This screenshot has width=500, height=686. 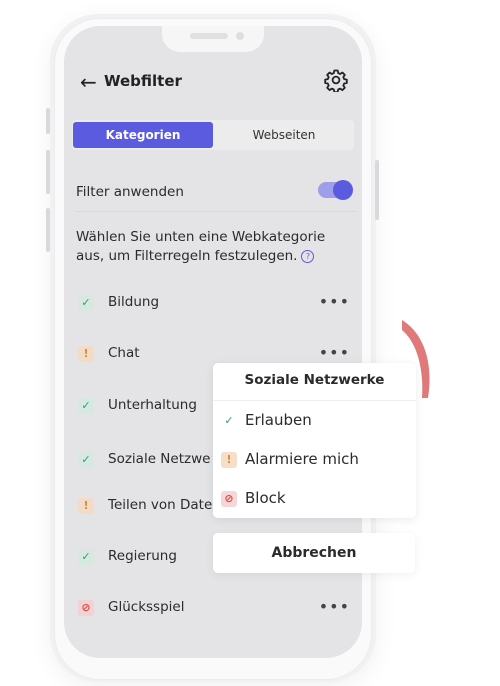 I want to click on option-block: ⊘ Block, so click(x=316, y=499).